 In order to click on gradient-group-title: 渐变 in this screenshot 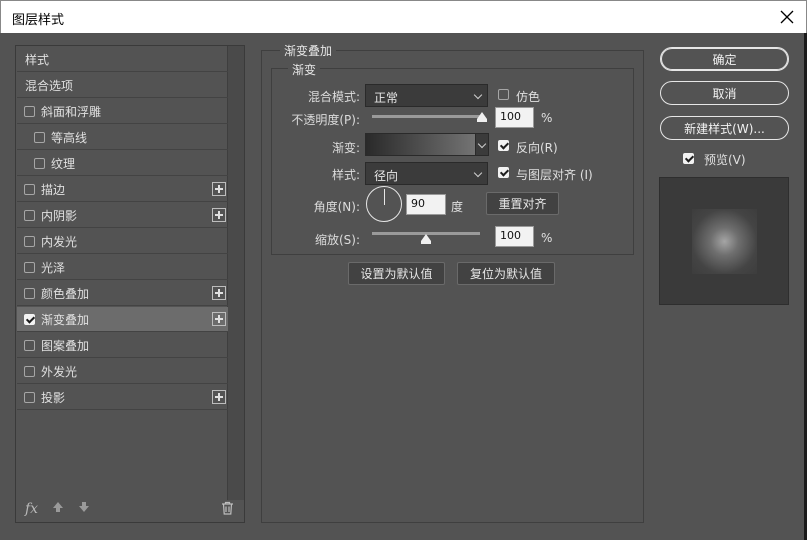, I will do `click(304, 69)`.